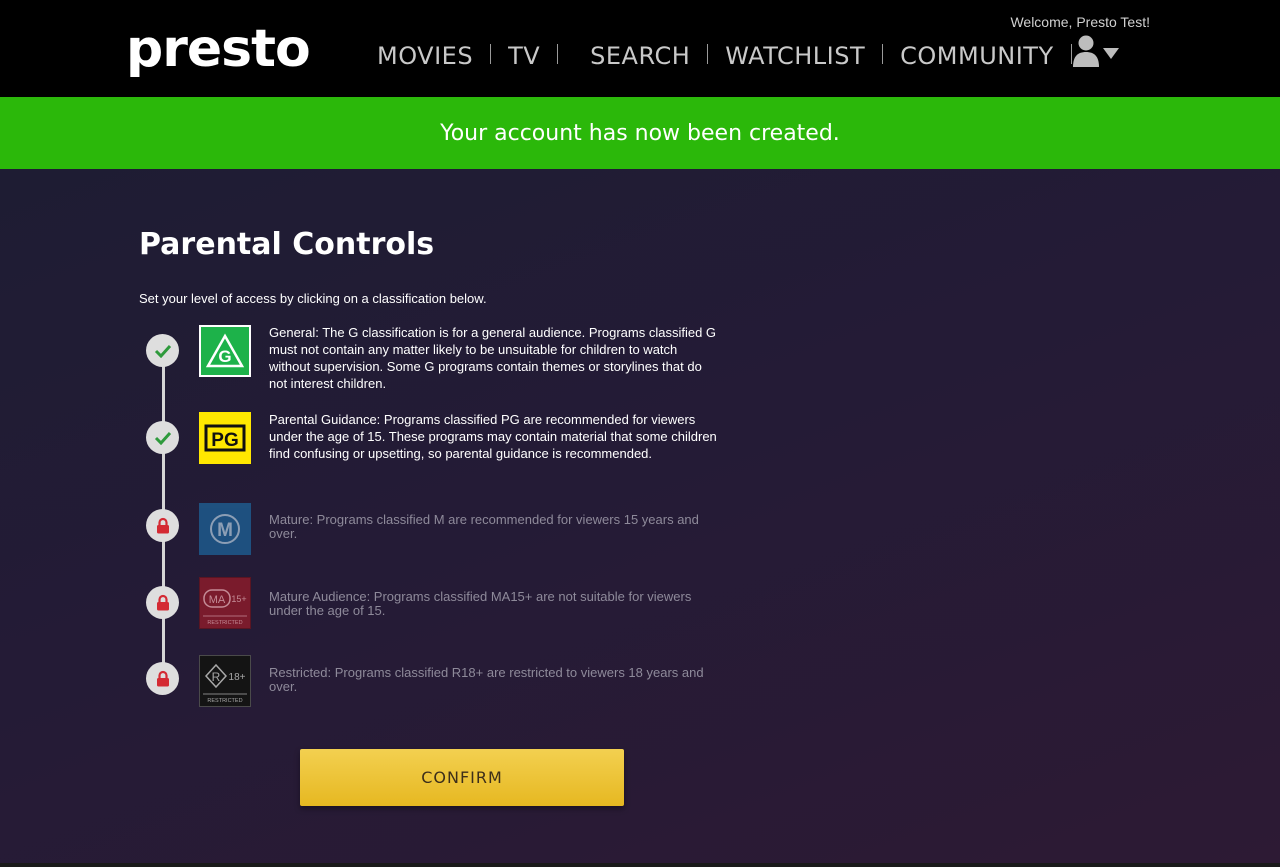 The width and height of the screenshot is (1280, 867). I want to click on g-rating-badge: G, so click(225, 351).